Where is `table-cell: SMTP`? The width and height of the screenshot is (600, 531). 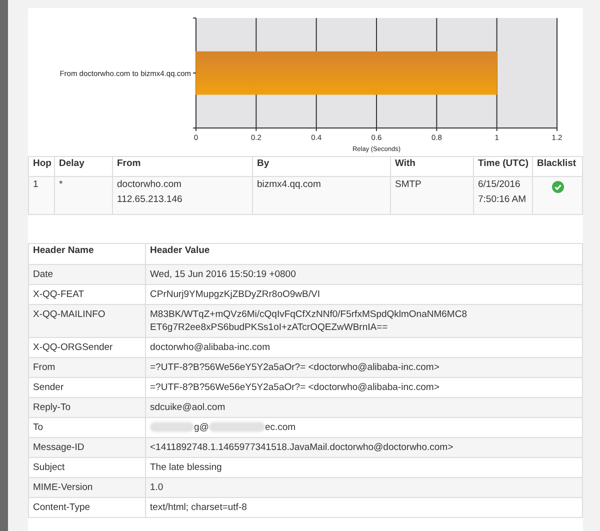 table-cell: SMTP is located at coordinates (432, 195).